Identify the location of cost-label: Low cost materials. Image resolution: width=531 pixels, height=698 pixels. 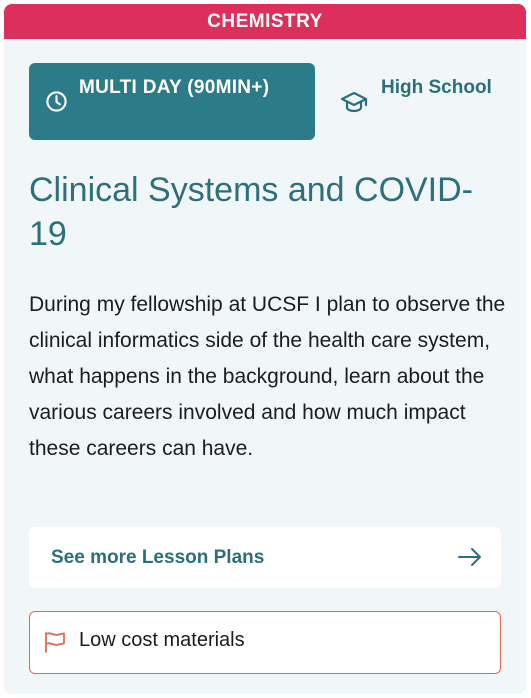
(162, 640).